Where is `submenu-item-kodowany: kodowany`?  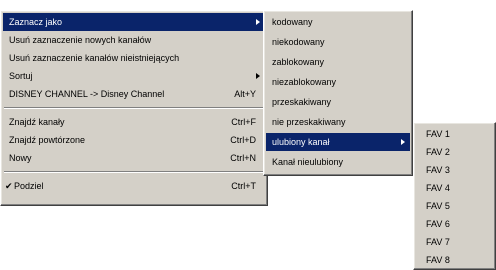
submenu-item-kodowany: kodowany is located at coordinates (338, 22).